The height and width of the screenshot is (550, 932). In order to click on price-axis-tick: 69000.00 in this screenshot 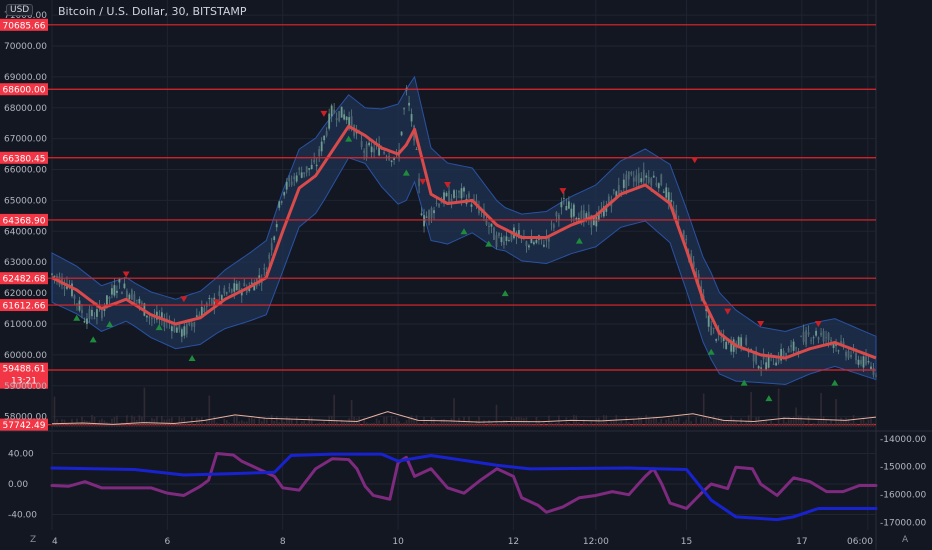, I will do `click(25, 78)`.